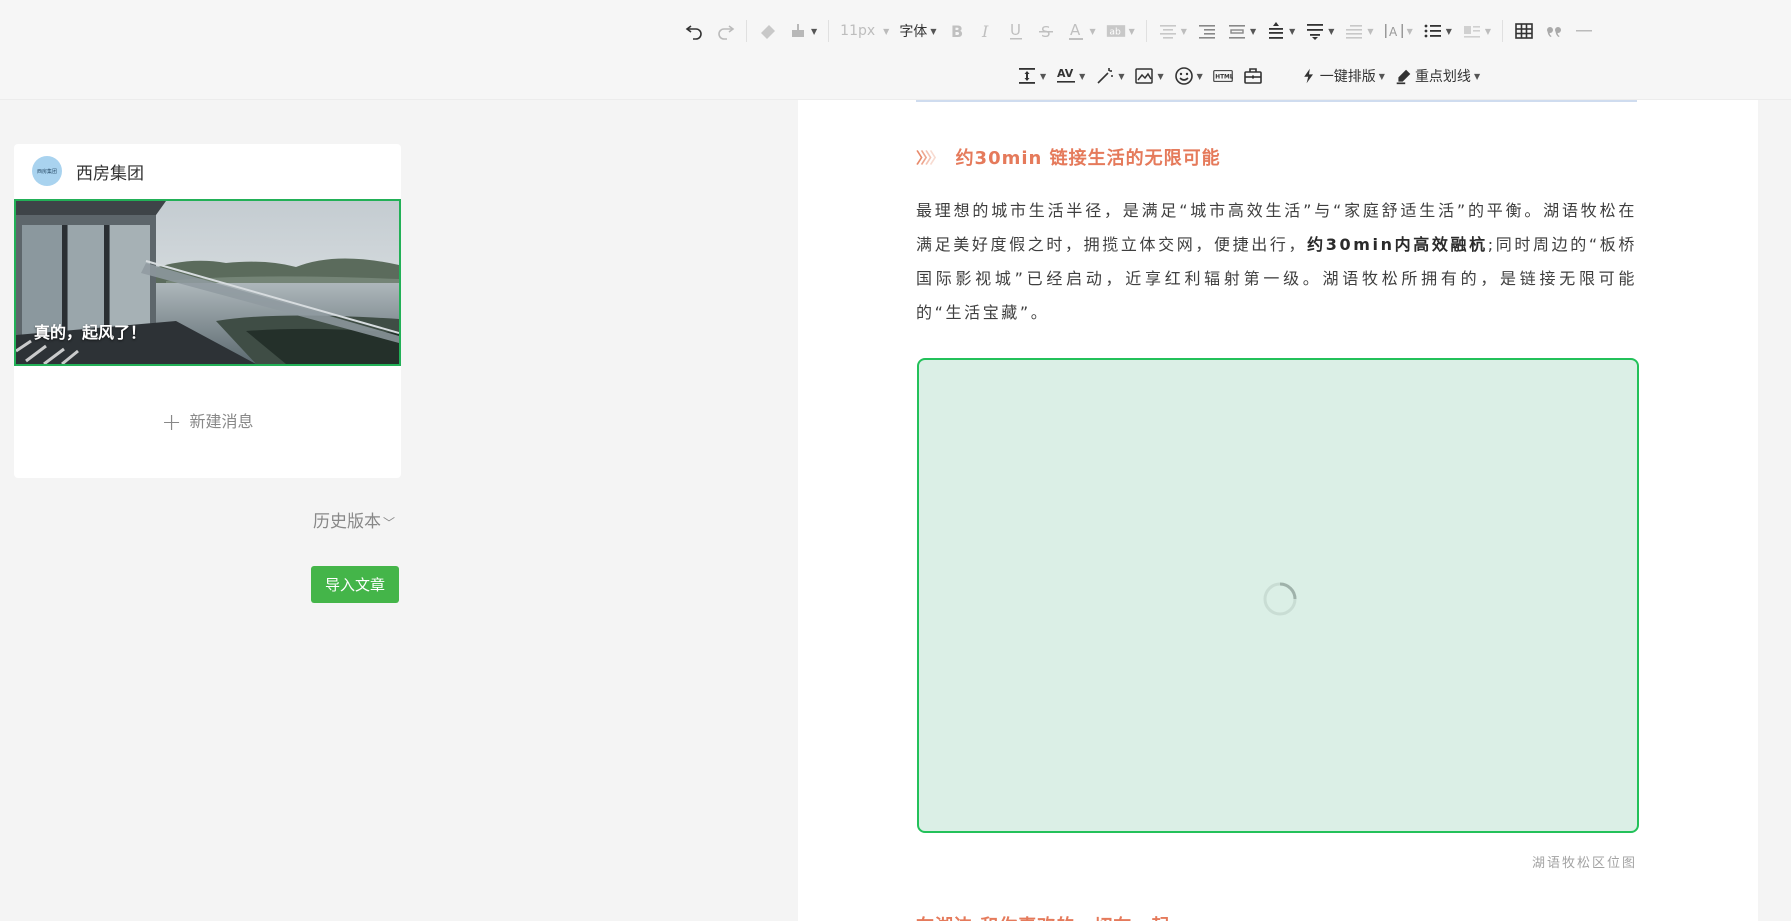  What do you see at coordinates (1315, 32) in the screenshot?
I see `paragraph-spacing-icon` at bounding box center [1315, 32].